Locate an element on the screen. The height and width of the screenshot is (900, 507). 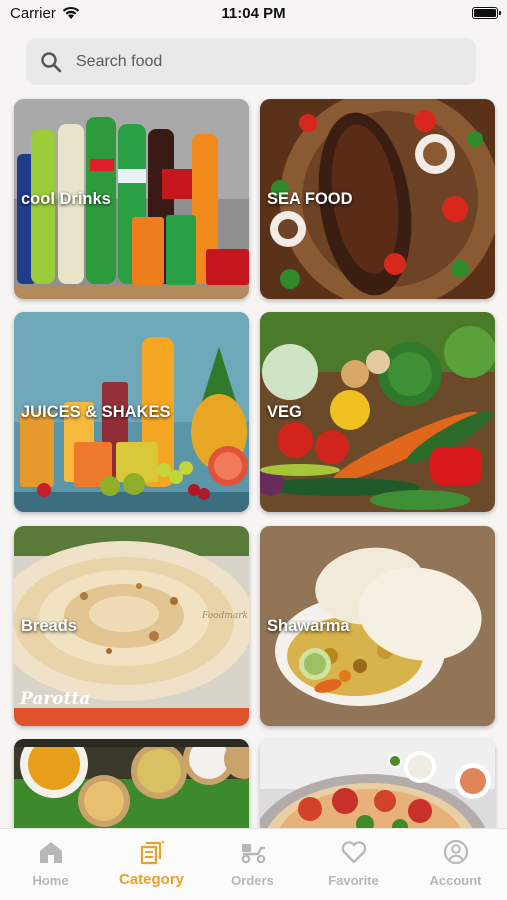
tab-category: Category is located at coordinates (151, 864).